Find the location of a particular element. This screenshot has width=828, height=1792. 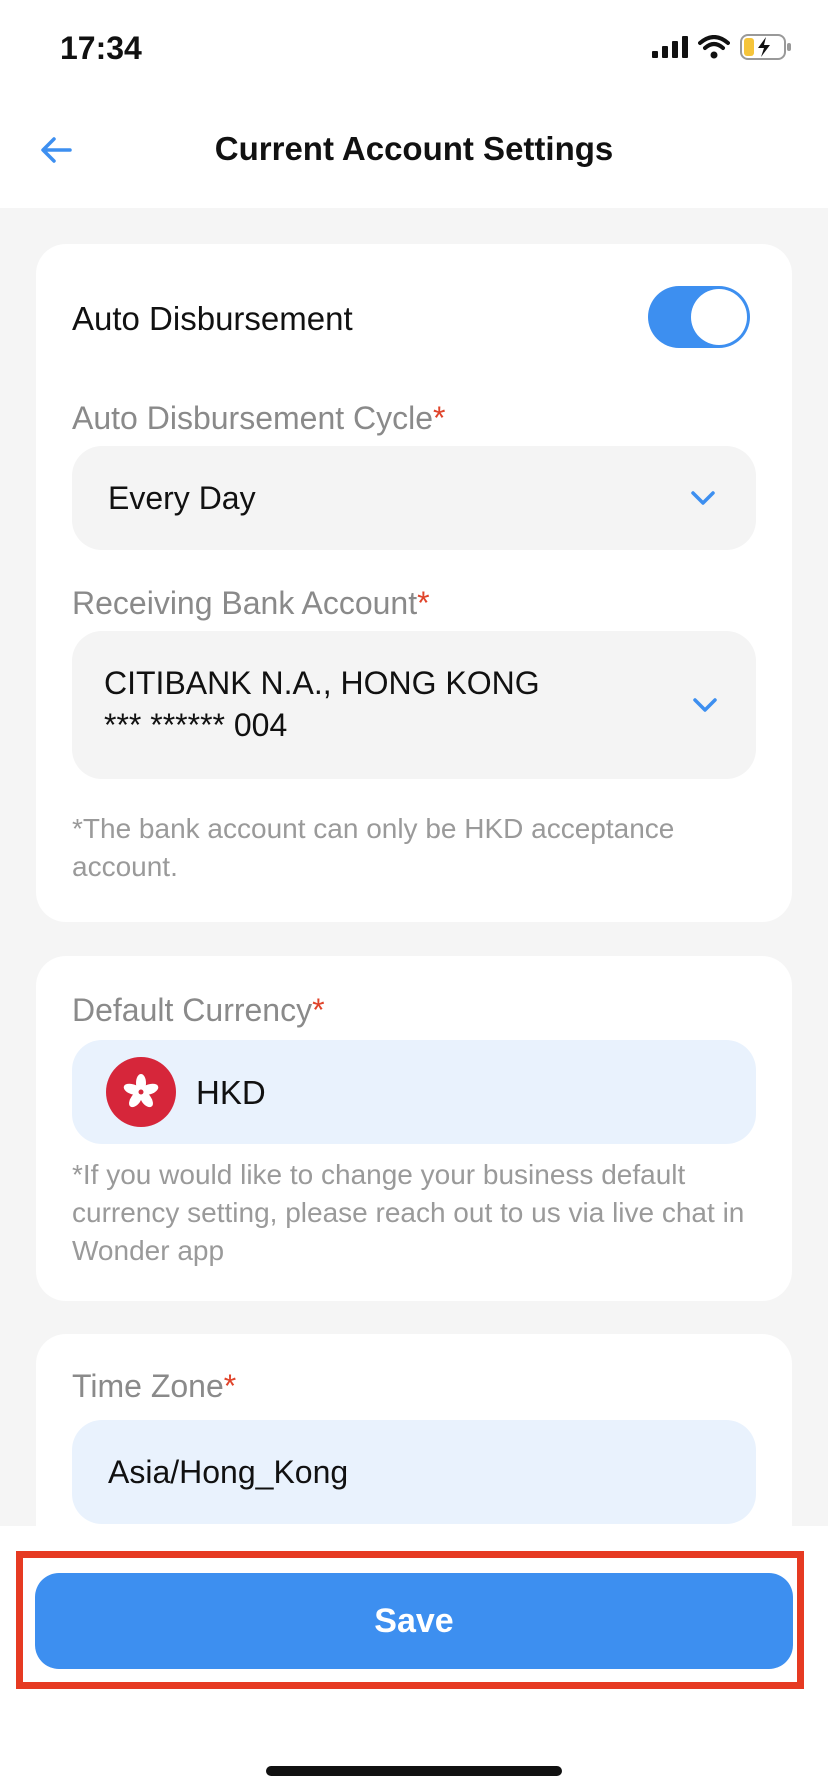

time-zone-value: Asia/Hong_Kong is located at coordinates (228, 1472).